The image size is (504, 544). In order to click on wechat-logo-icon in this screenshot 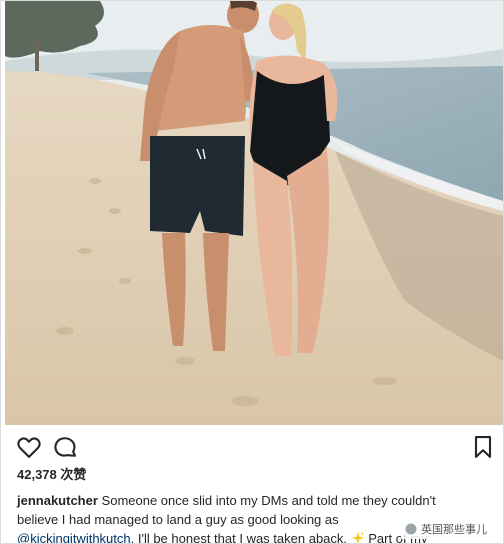, I will do `click(411, 529)`.